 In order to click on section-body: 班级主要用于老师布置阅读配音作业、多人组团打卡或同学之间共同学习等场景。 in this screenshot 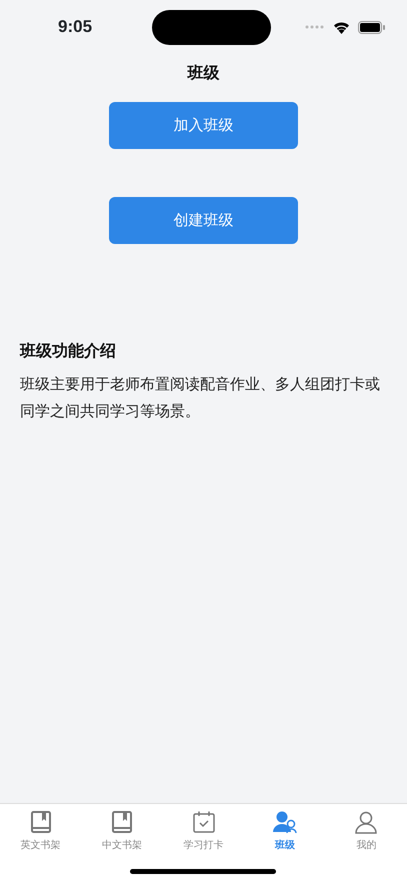, I will do `click(200, 398)`.